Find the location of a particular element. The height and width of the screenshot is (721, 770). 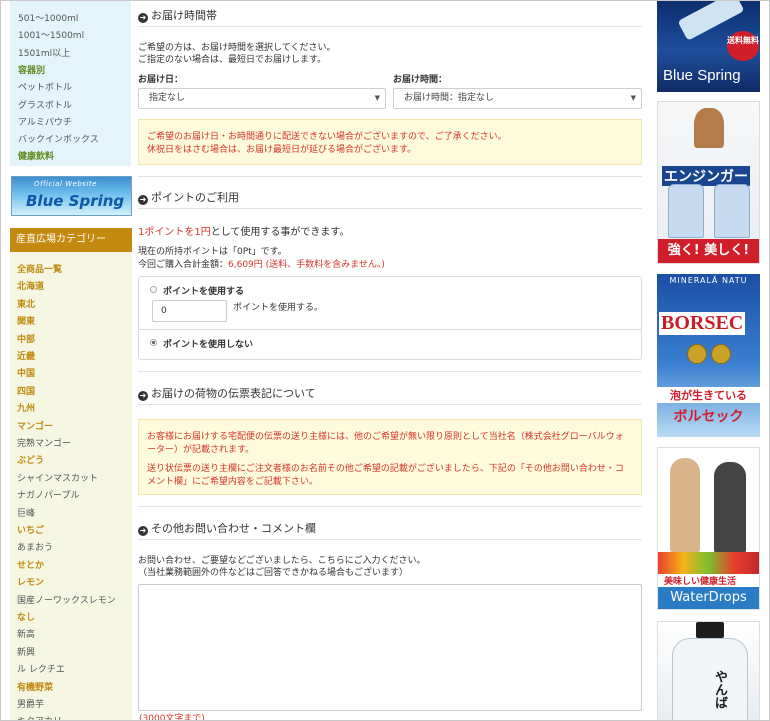

category-item: 四国 is located at coordinates (26, 390).